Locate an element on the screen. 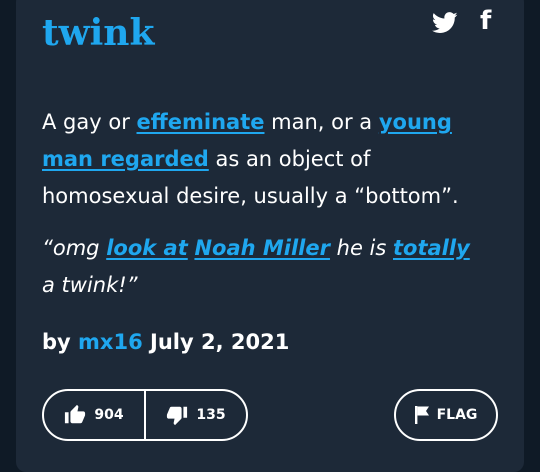  downvote-button: 135 is located at coordinates (196, 415).